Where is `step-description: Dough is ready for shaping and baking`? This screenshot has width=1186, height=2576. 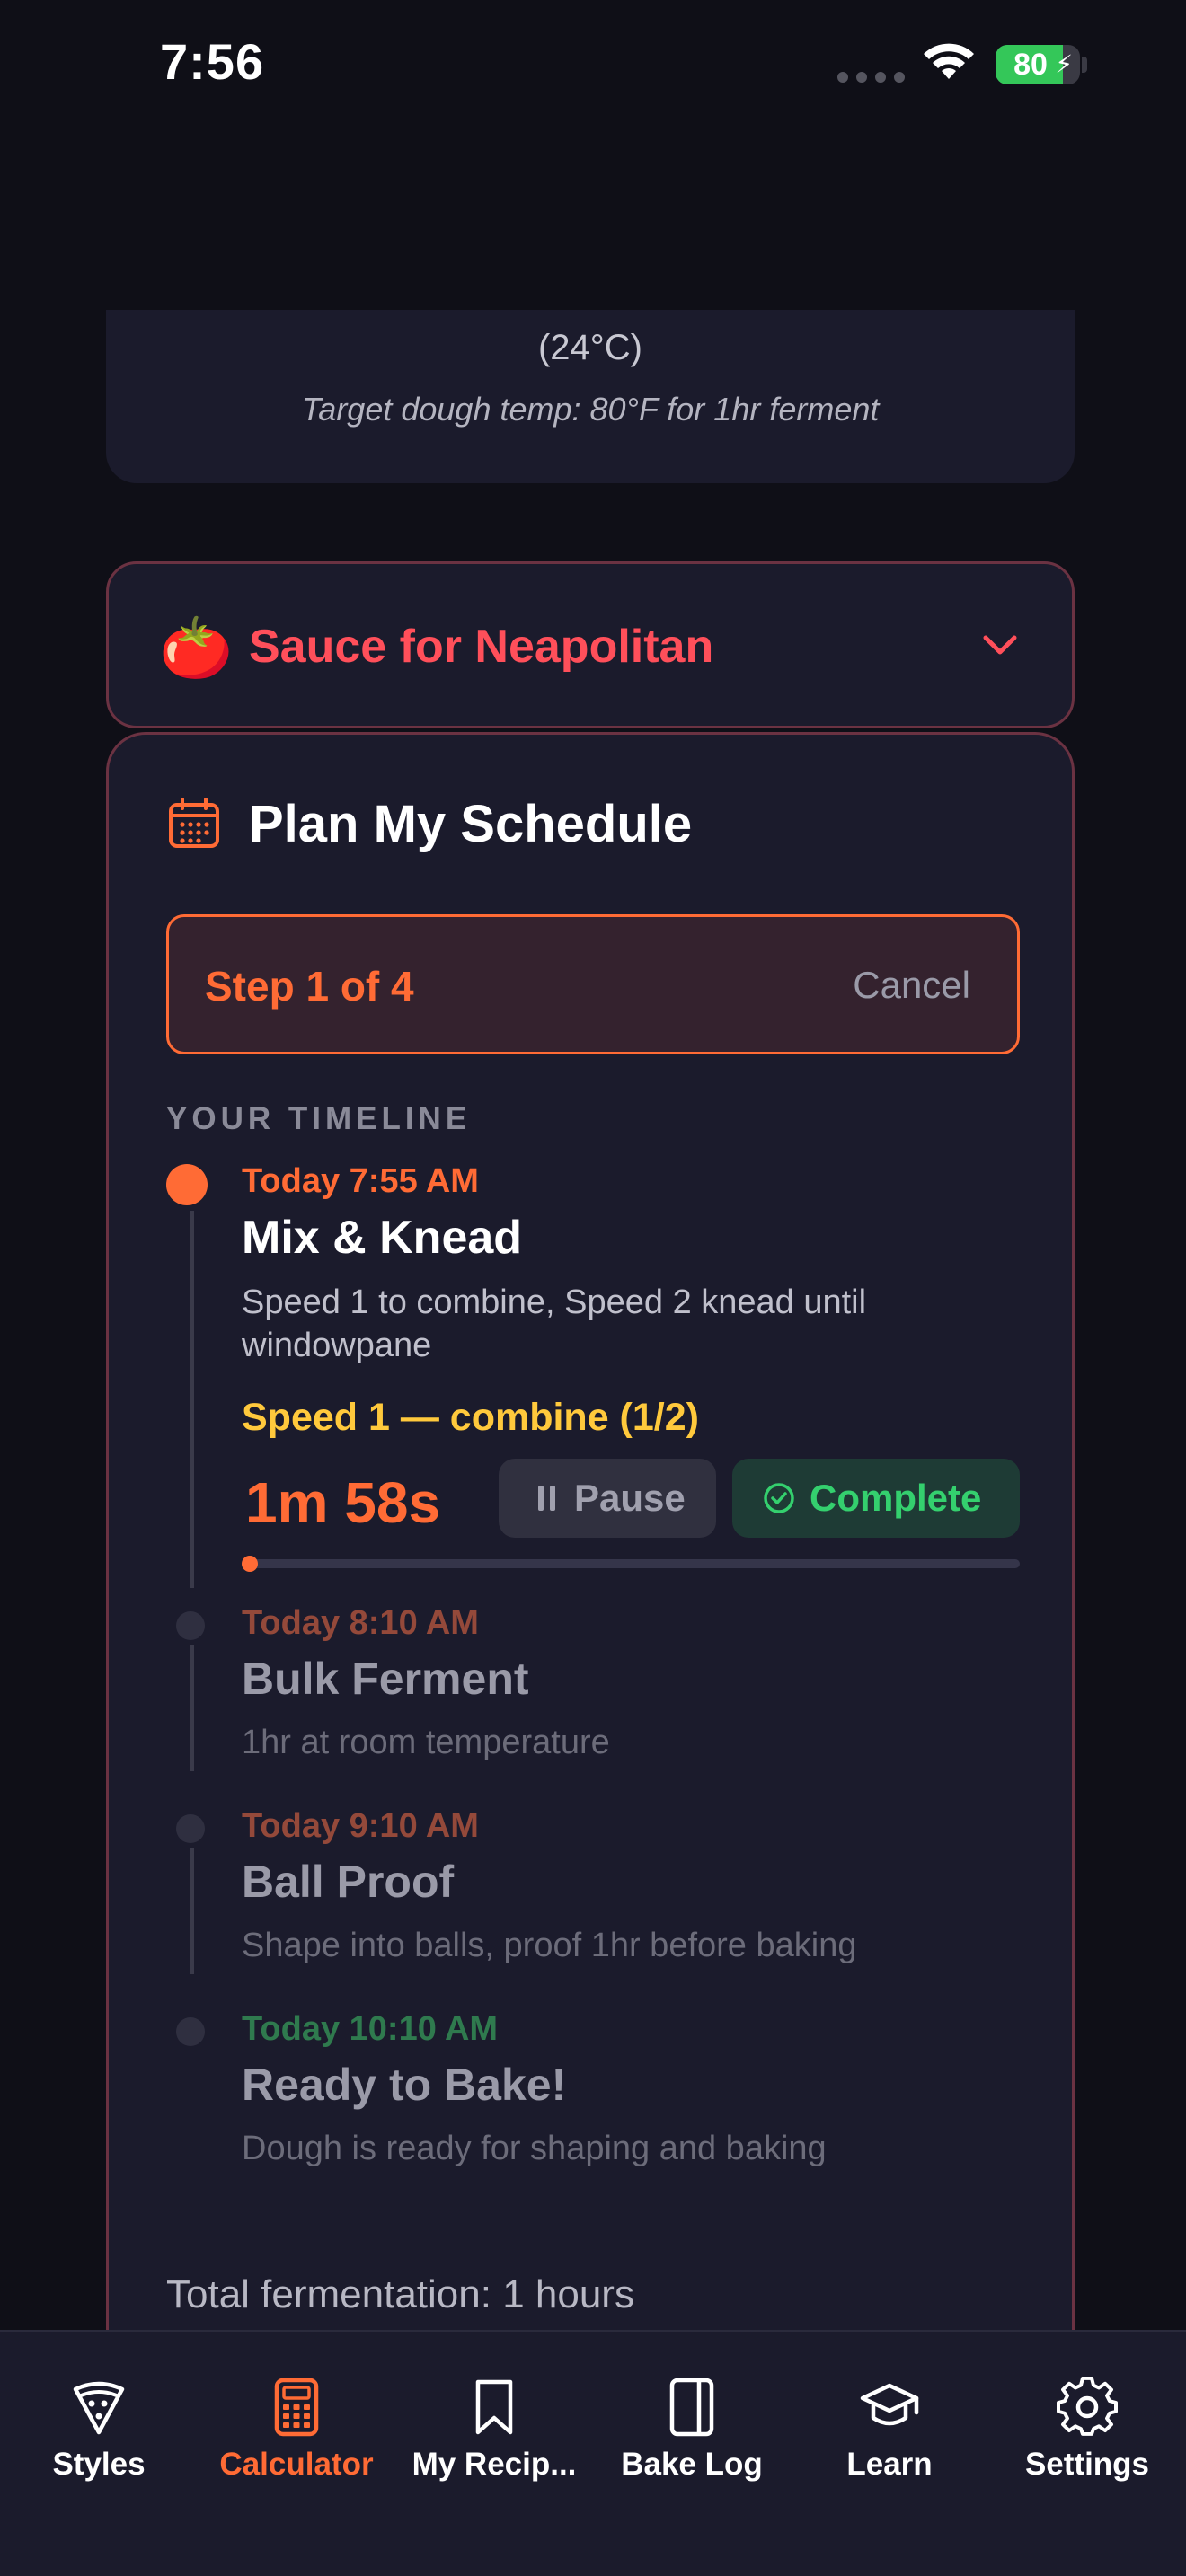
step-description: Dough is ready for shaping and baking is located at coordinates (534, 2148).